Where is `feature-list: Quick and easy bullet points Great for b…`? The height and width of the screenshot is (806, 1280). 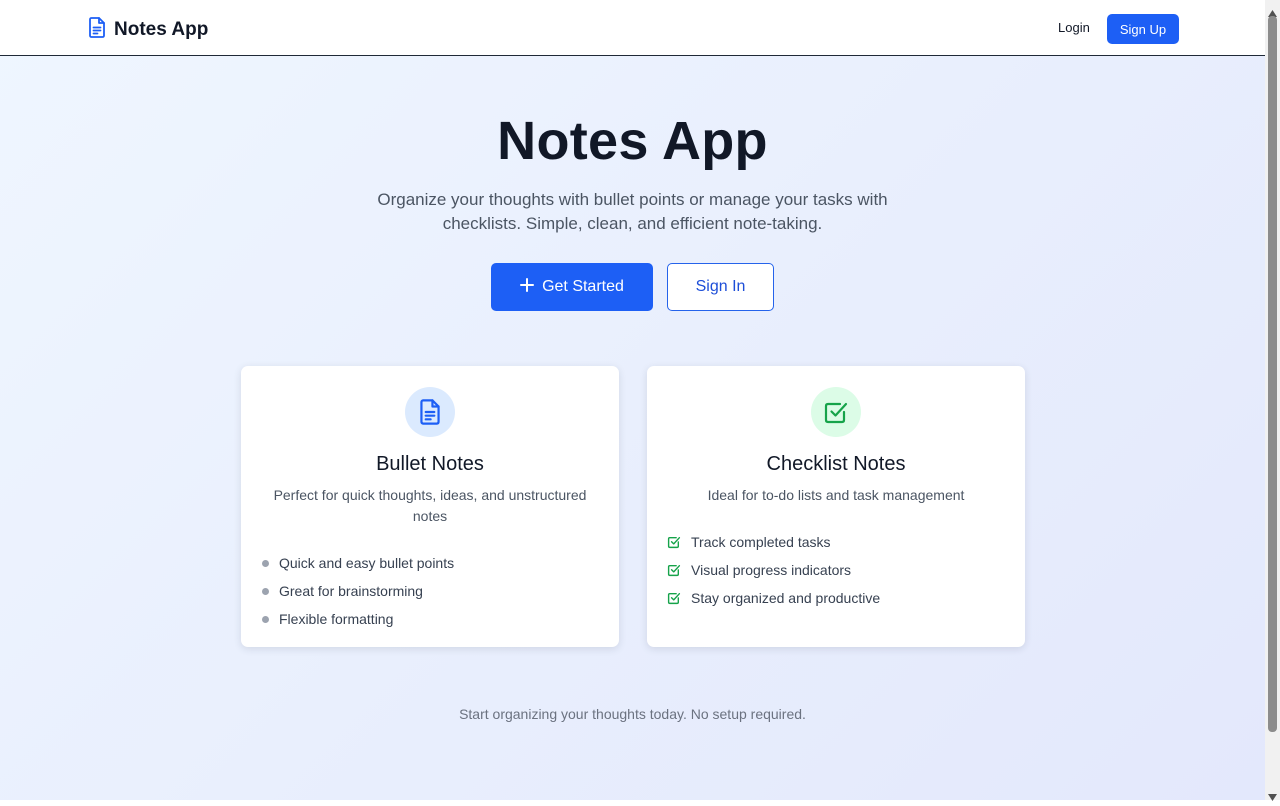
feature-list: Quick and easy bullet points Great for b… is located at coordinates (357, 591).